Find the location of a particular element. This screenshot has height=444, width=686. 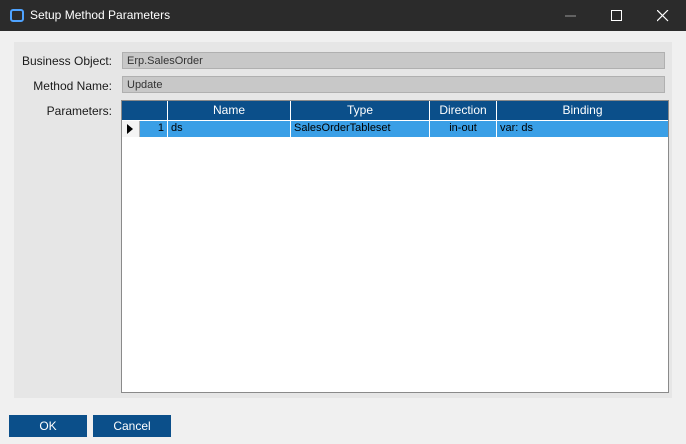

close-icon is located at coordinates (663, 16).